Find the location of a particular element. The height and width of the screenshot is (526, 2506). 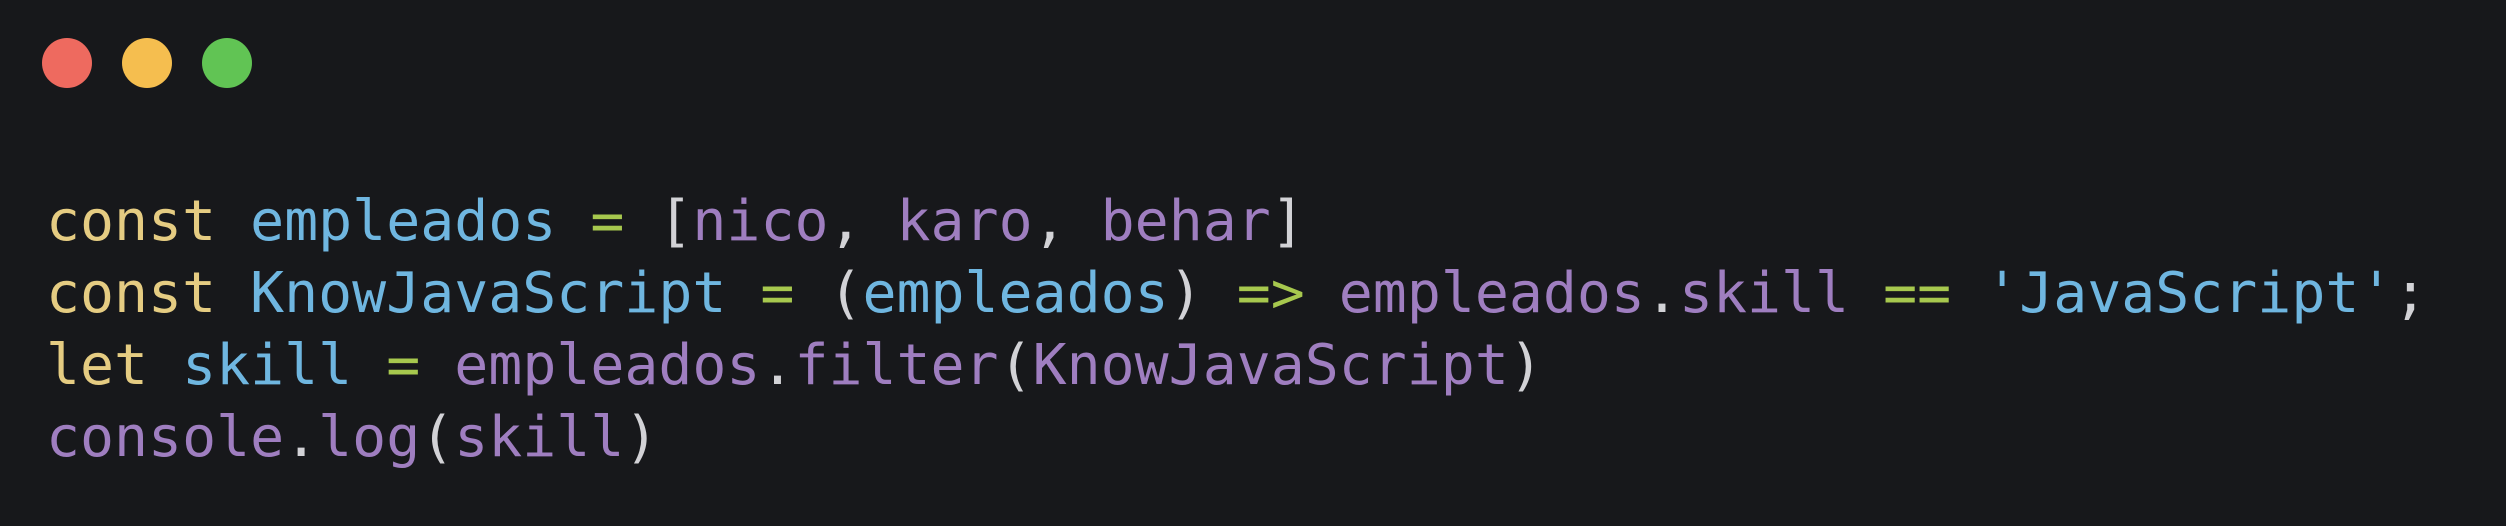

code-token-operator: => is located at coordinates (1270, 293).